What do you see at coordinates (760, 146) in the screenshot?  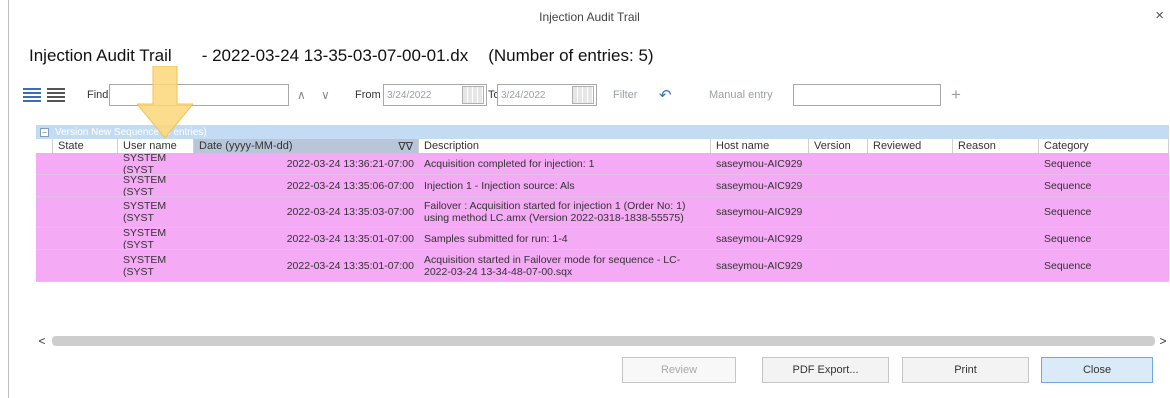 I see `column-header-host-name: Host name` at bounding box center [760, 146].